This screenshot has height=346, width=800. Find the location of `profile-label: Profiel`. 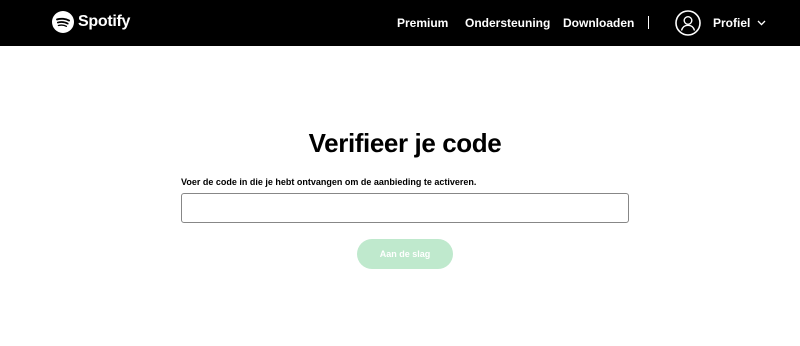

profile-label: Profiel is located at coordinates (732, 23).